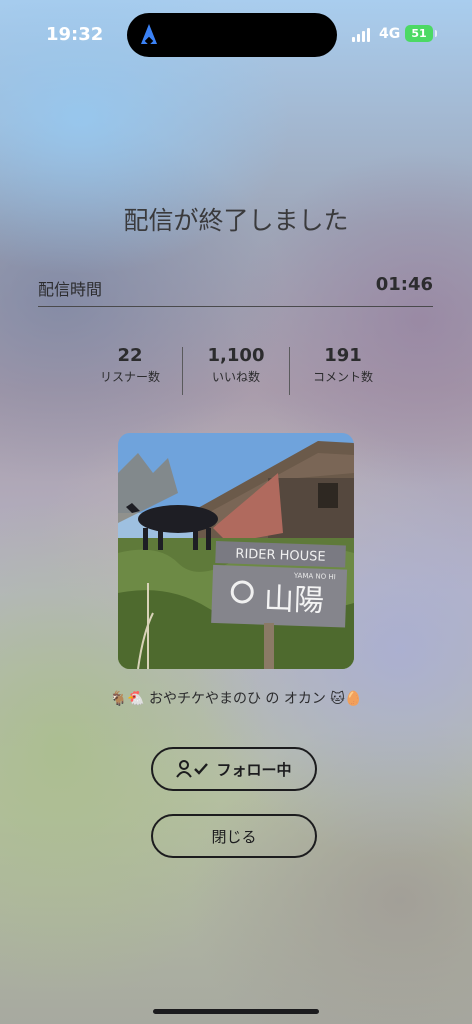 Image resolution: width=472 pixels, height=1024 pixels. I want to click on following-button: フォロー中, so click(234, 769).